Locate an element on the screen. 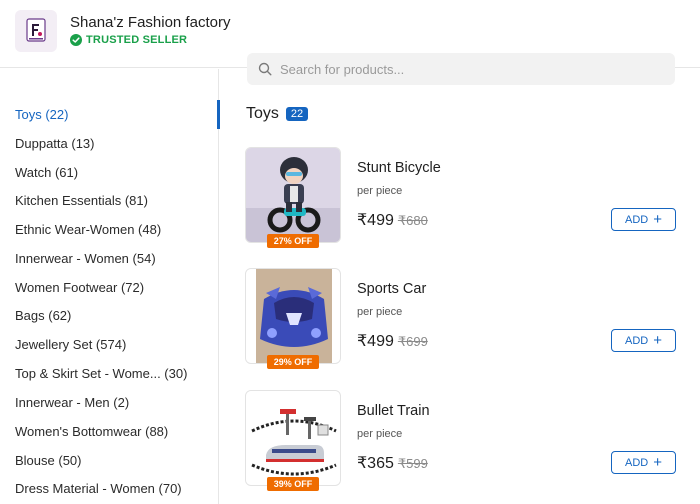 This screenshot has width=700, height=504. search-bar is located at coordinates (461, 69).